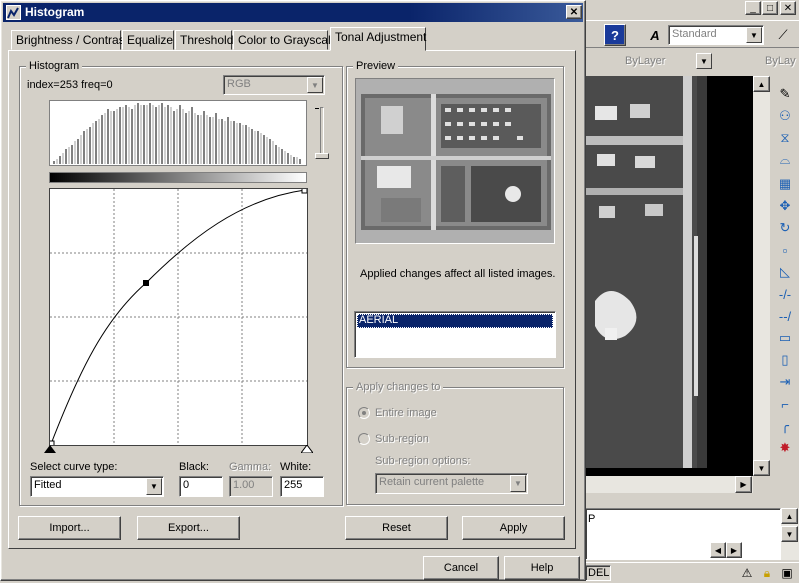 Image resolution: width=799 pixels, height=583 pixels. What do you see at coordinates (48, 485) in the screenshot?
I see `curve-type-value: Fitted` at bounding box center [48, 485].